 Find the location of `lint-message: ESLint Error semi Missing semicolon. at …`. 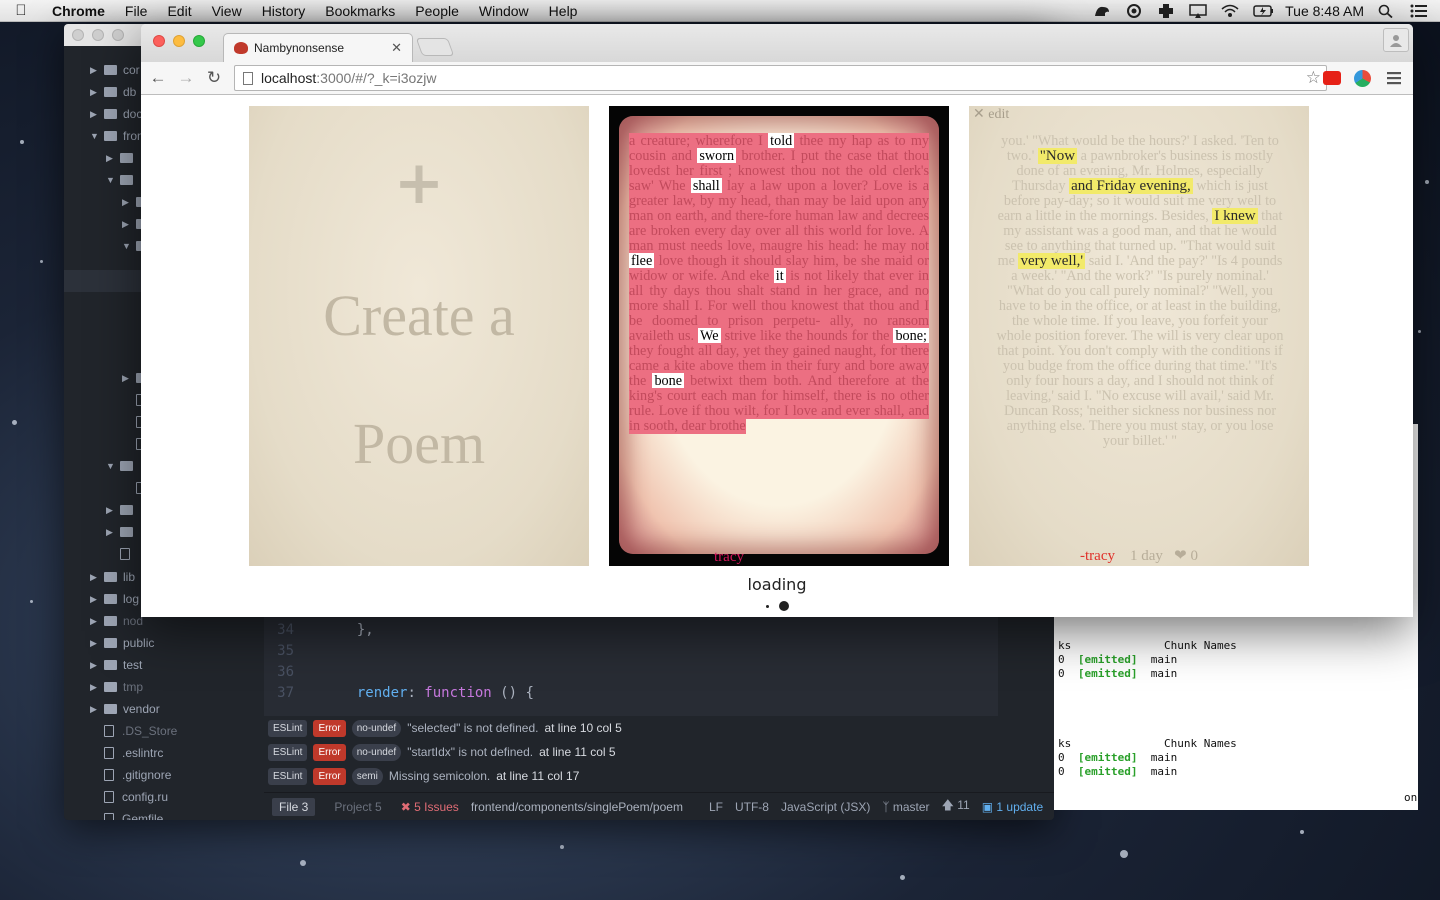

lint-message: ESLint Error semi Missing semicolon. at … is located at coordinates (659, 776).